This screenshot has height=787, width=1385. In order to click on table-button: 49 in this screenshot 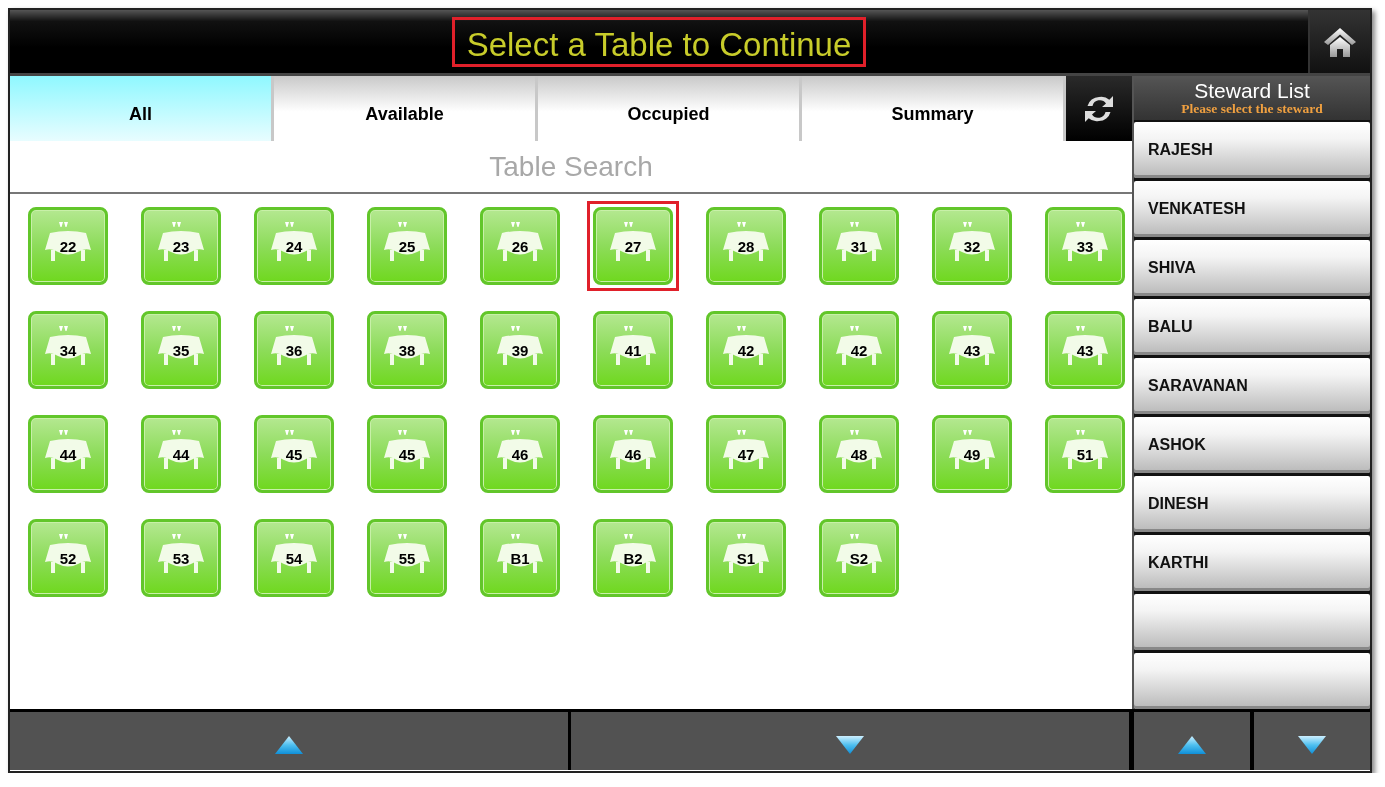, I will do `click(972, 454)`.